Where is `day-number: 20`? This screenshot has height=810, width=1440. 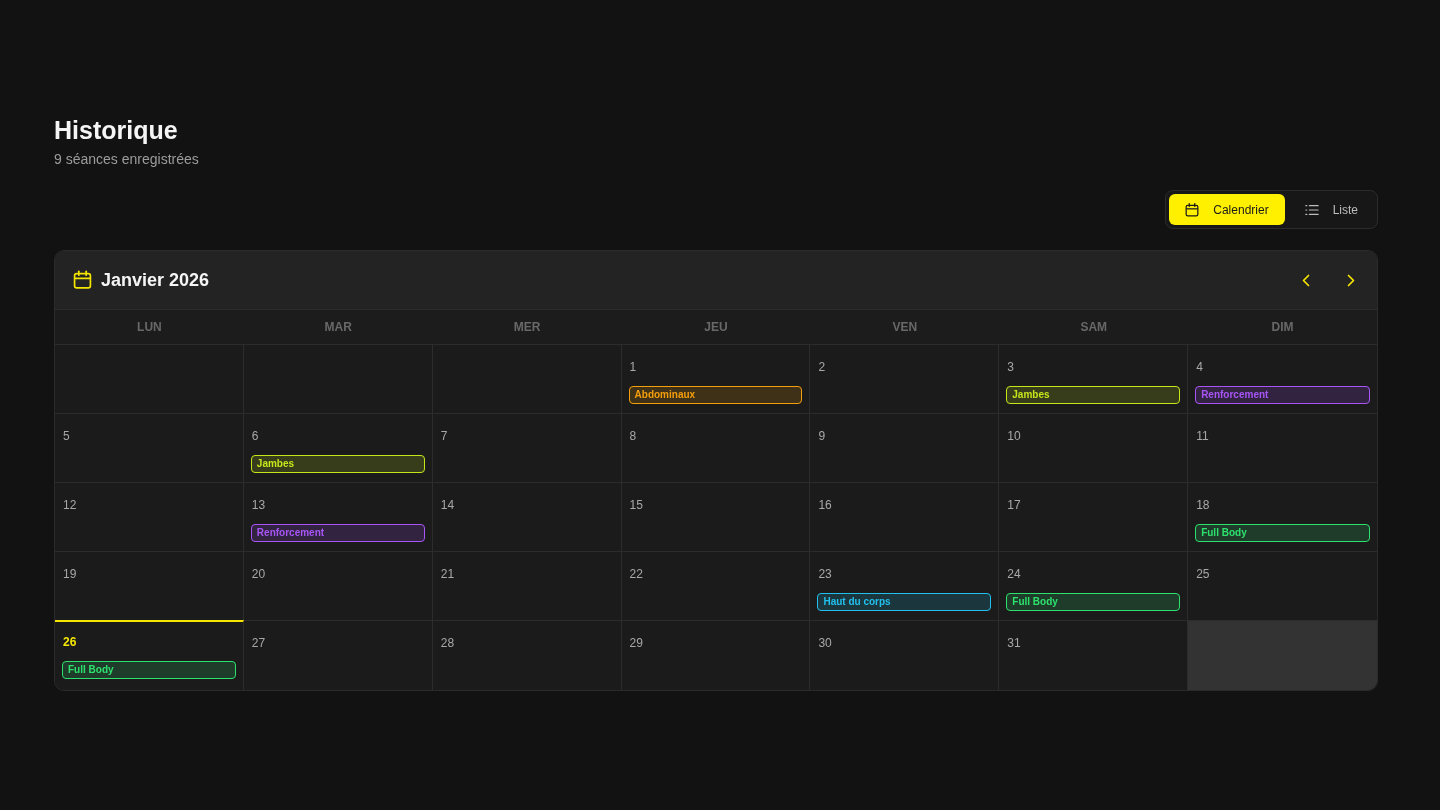 day-number: 20 is located at coordinates (258, 574).